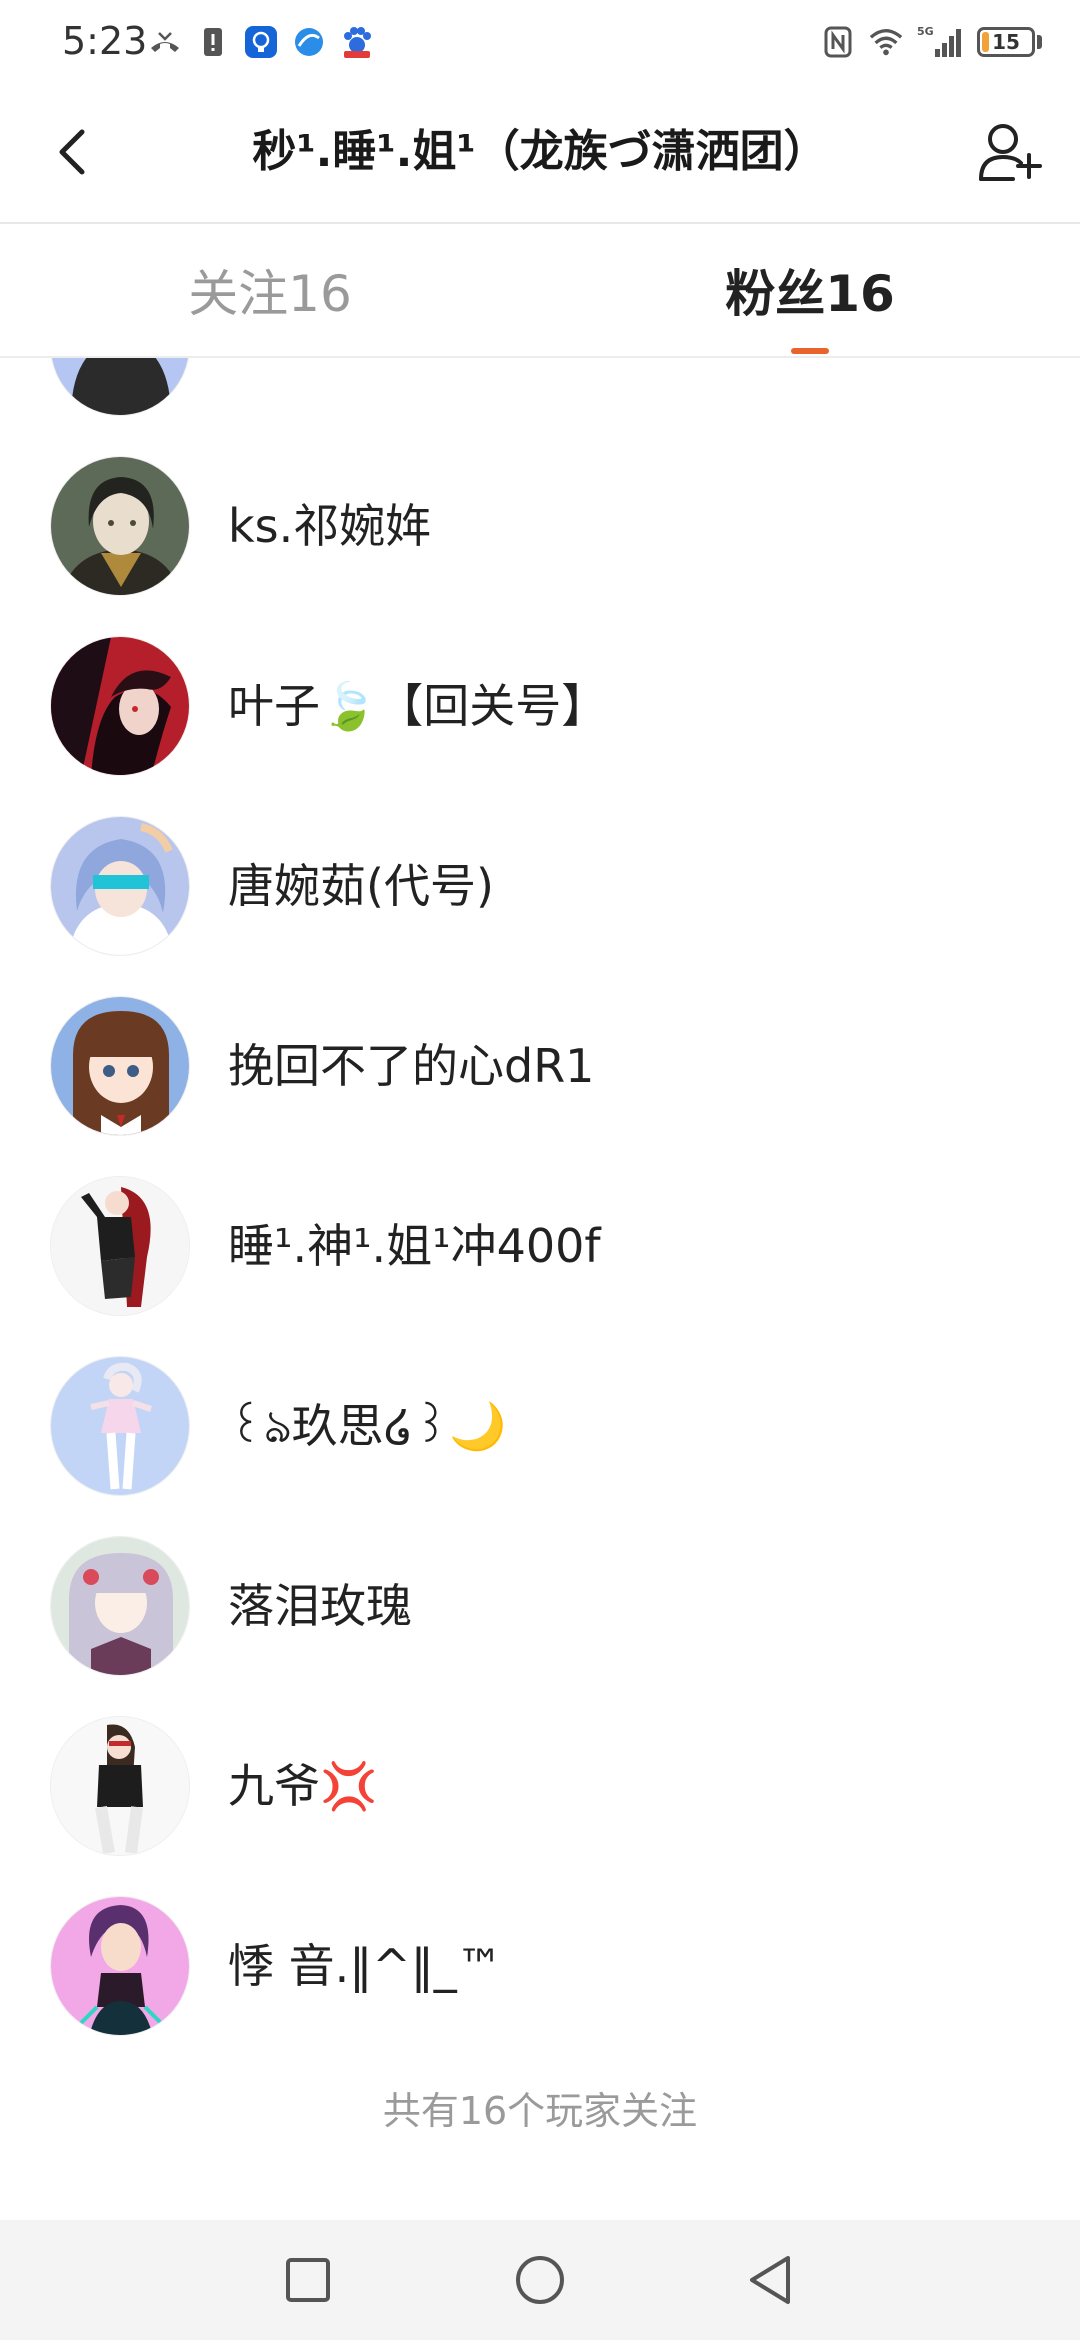 The width and height of the screenshot is (1080, 2340). I want to click on tab-following-label: 关注16, so click(270, 294).